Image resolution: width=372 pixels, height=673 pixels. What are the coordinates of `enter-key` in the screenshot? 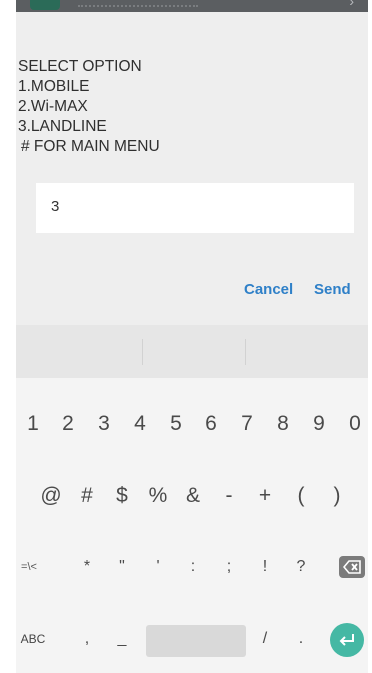 It's located at (347, 640).